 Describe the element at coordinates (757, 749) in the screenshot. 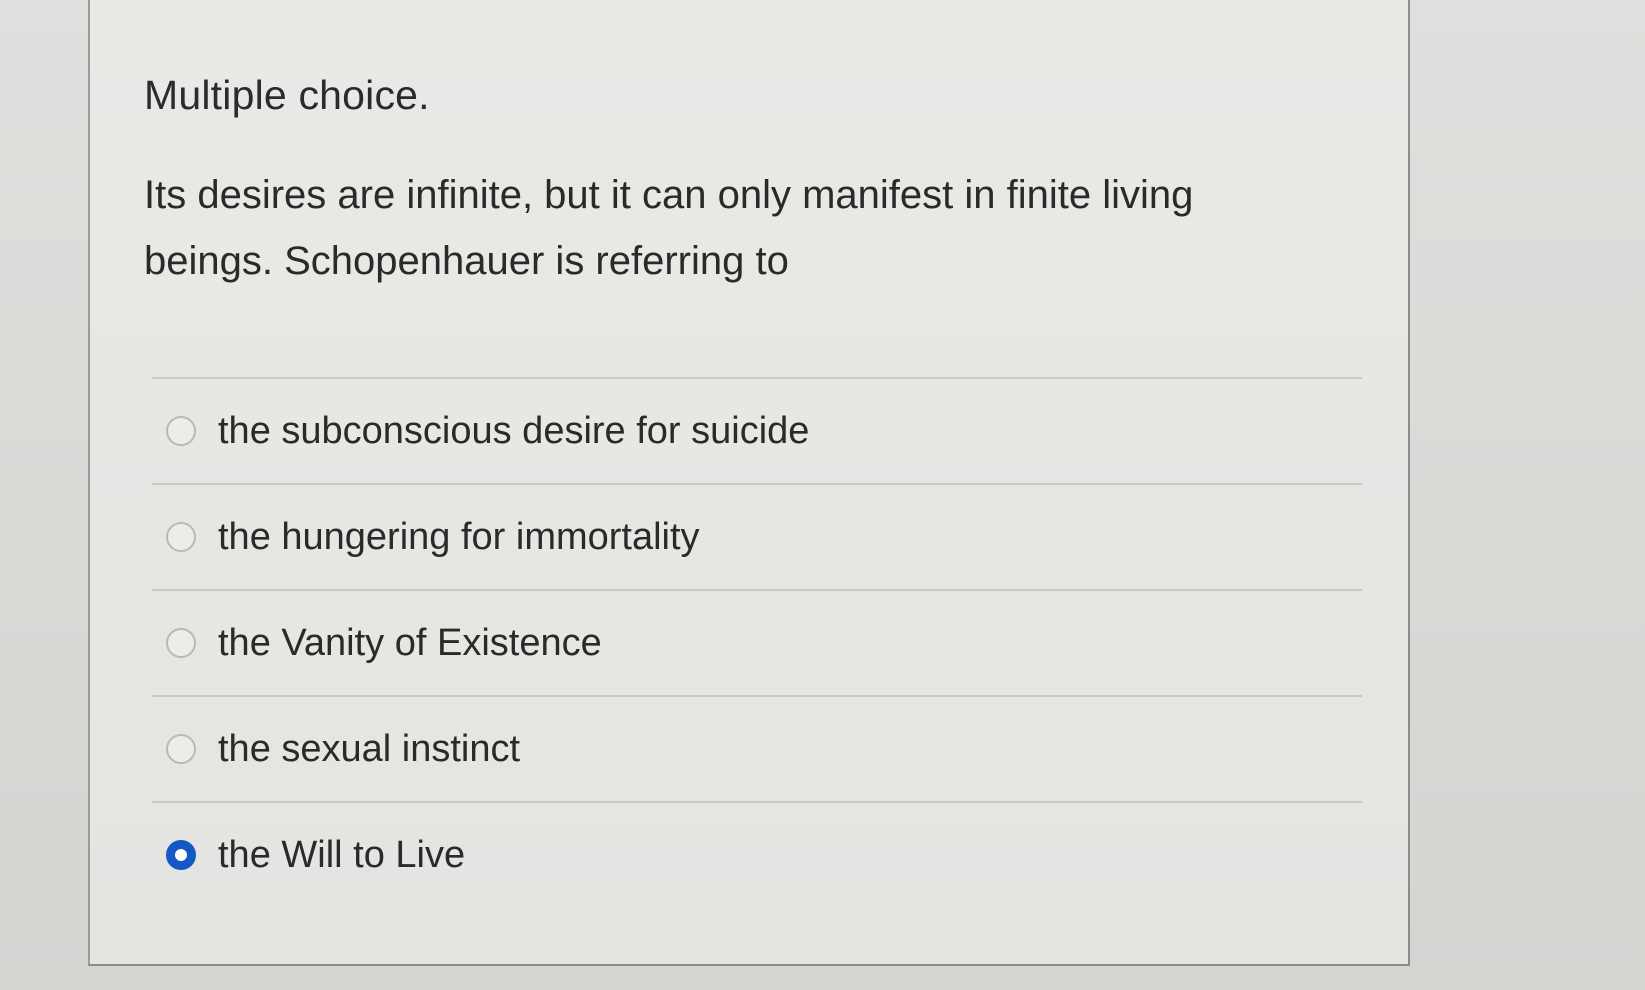

I see `choice-option-4: the sexual instinct` at that location.